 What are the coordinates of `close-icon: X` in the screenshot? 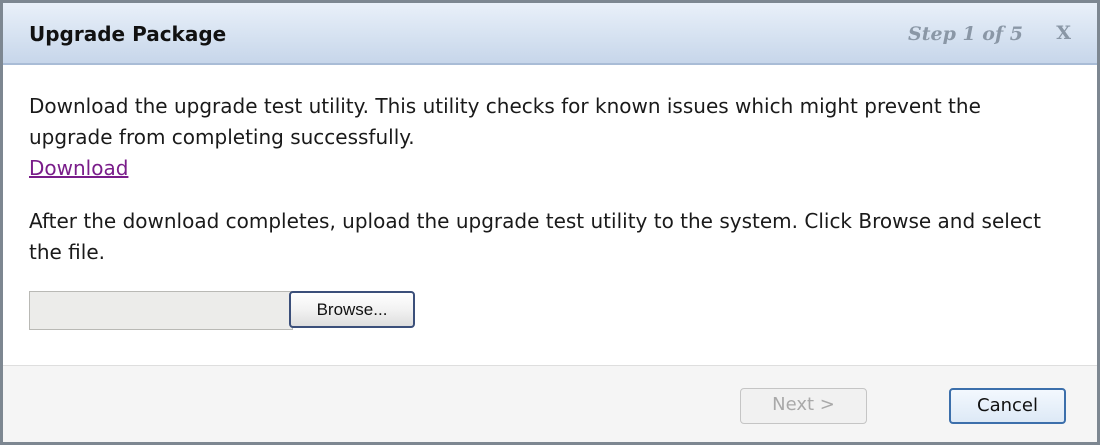 It's located at (1063, 33).